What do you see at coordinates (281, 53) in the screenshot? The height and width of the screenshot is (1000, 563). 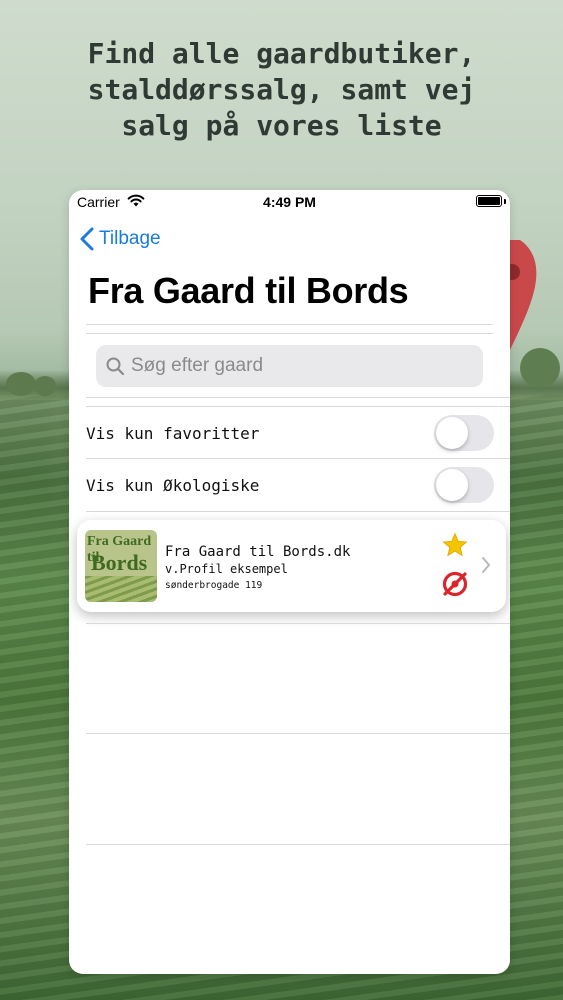 I see `promo-headline-line: Find alle gaardbutiker,` at bounding box center [281, 53].